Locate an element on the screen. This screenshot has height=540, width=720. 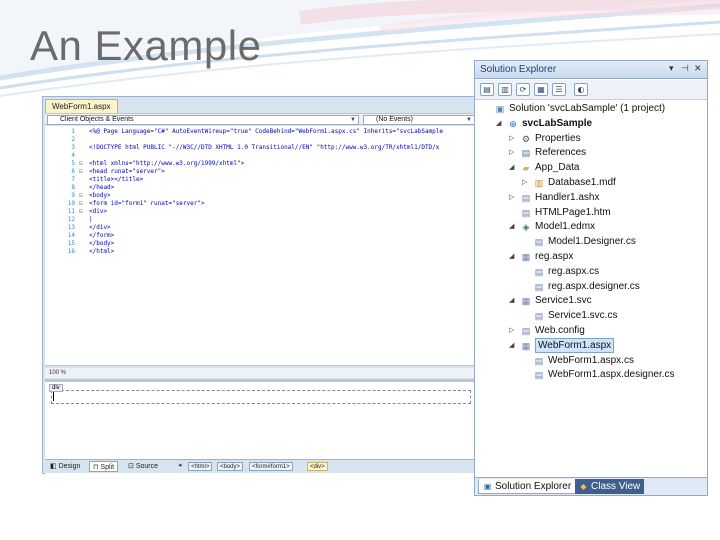
code-line: 13 </div> is located at coordinates (261, 228).